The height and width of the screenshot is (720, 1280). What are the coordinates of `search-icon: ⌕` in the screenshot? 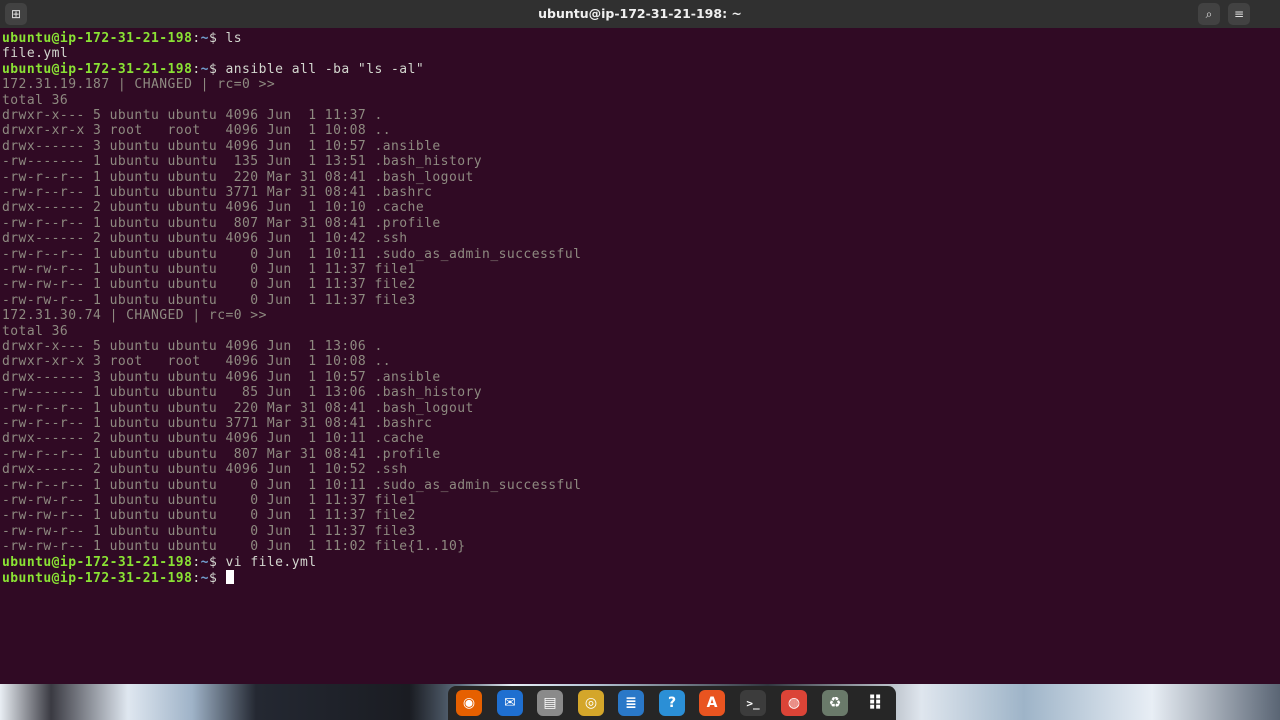 It's located at (1209, 14).